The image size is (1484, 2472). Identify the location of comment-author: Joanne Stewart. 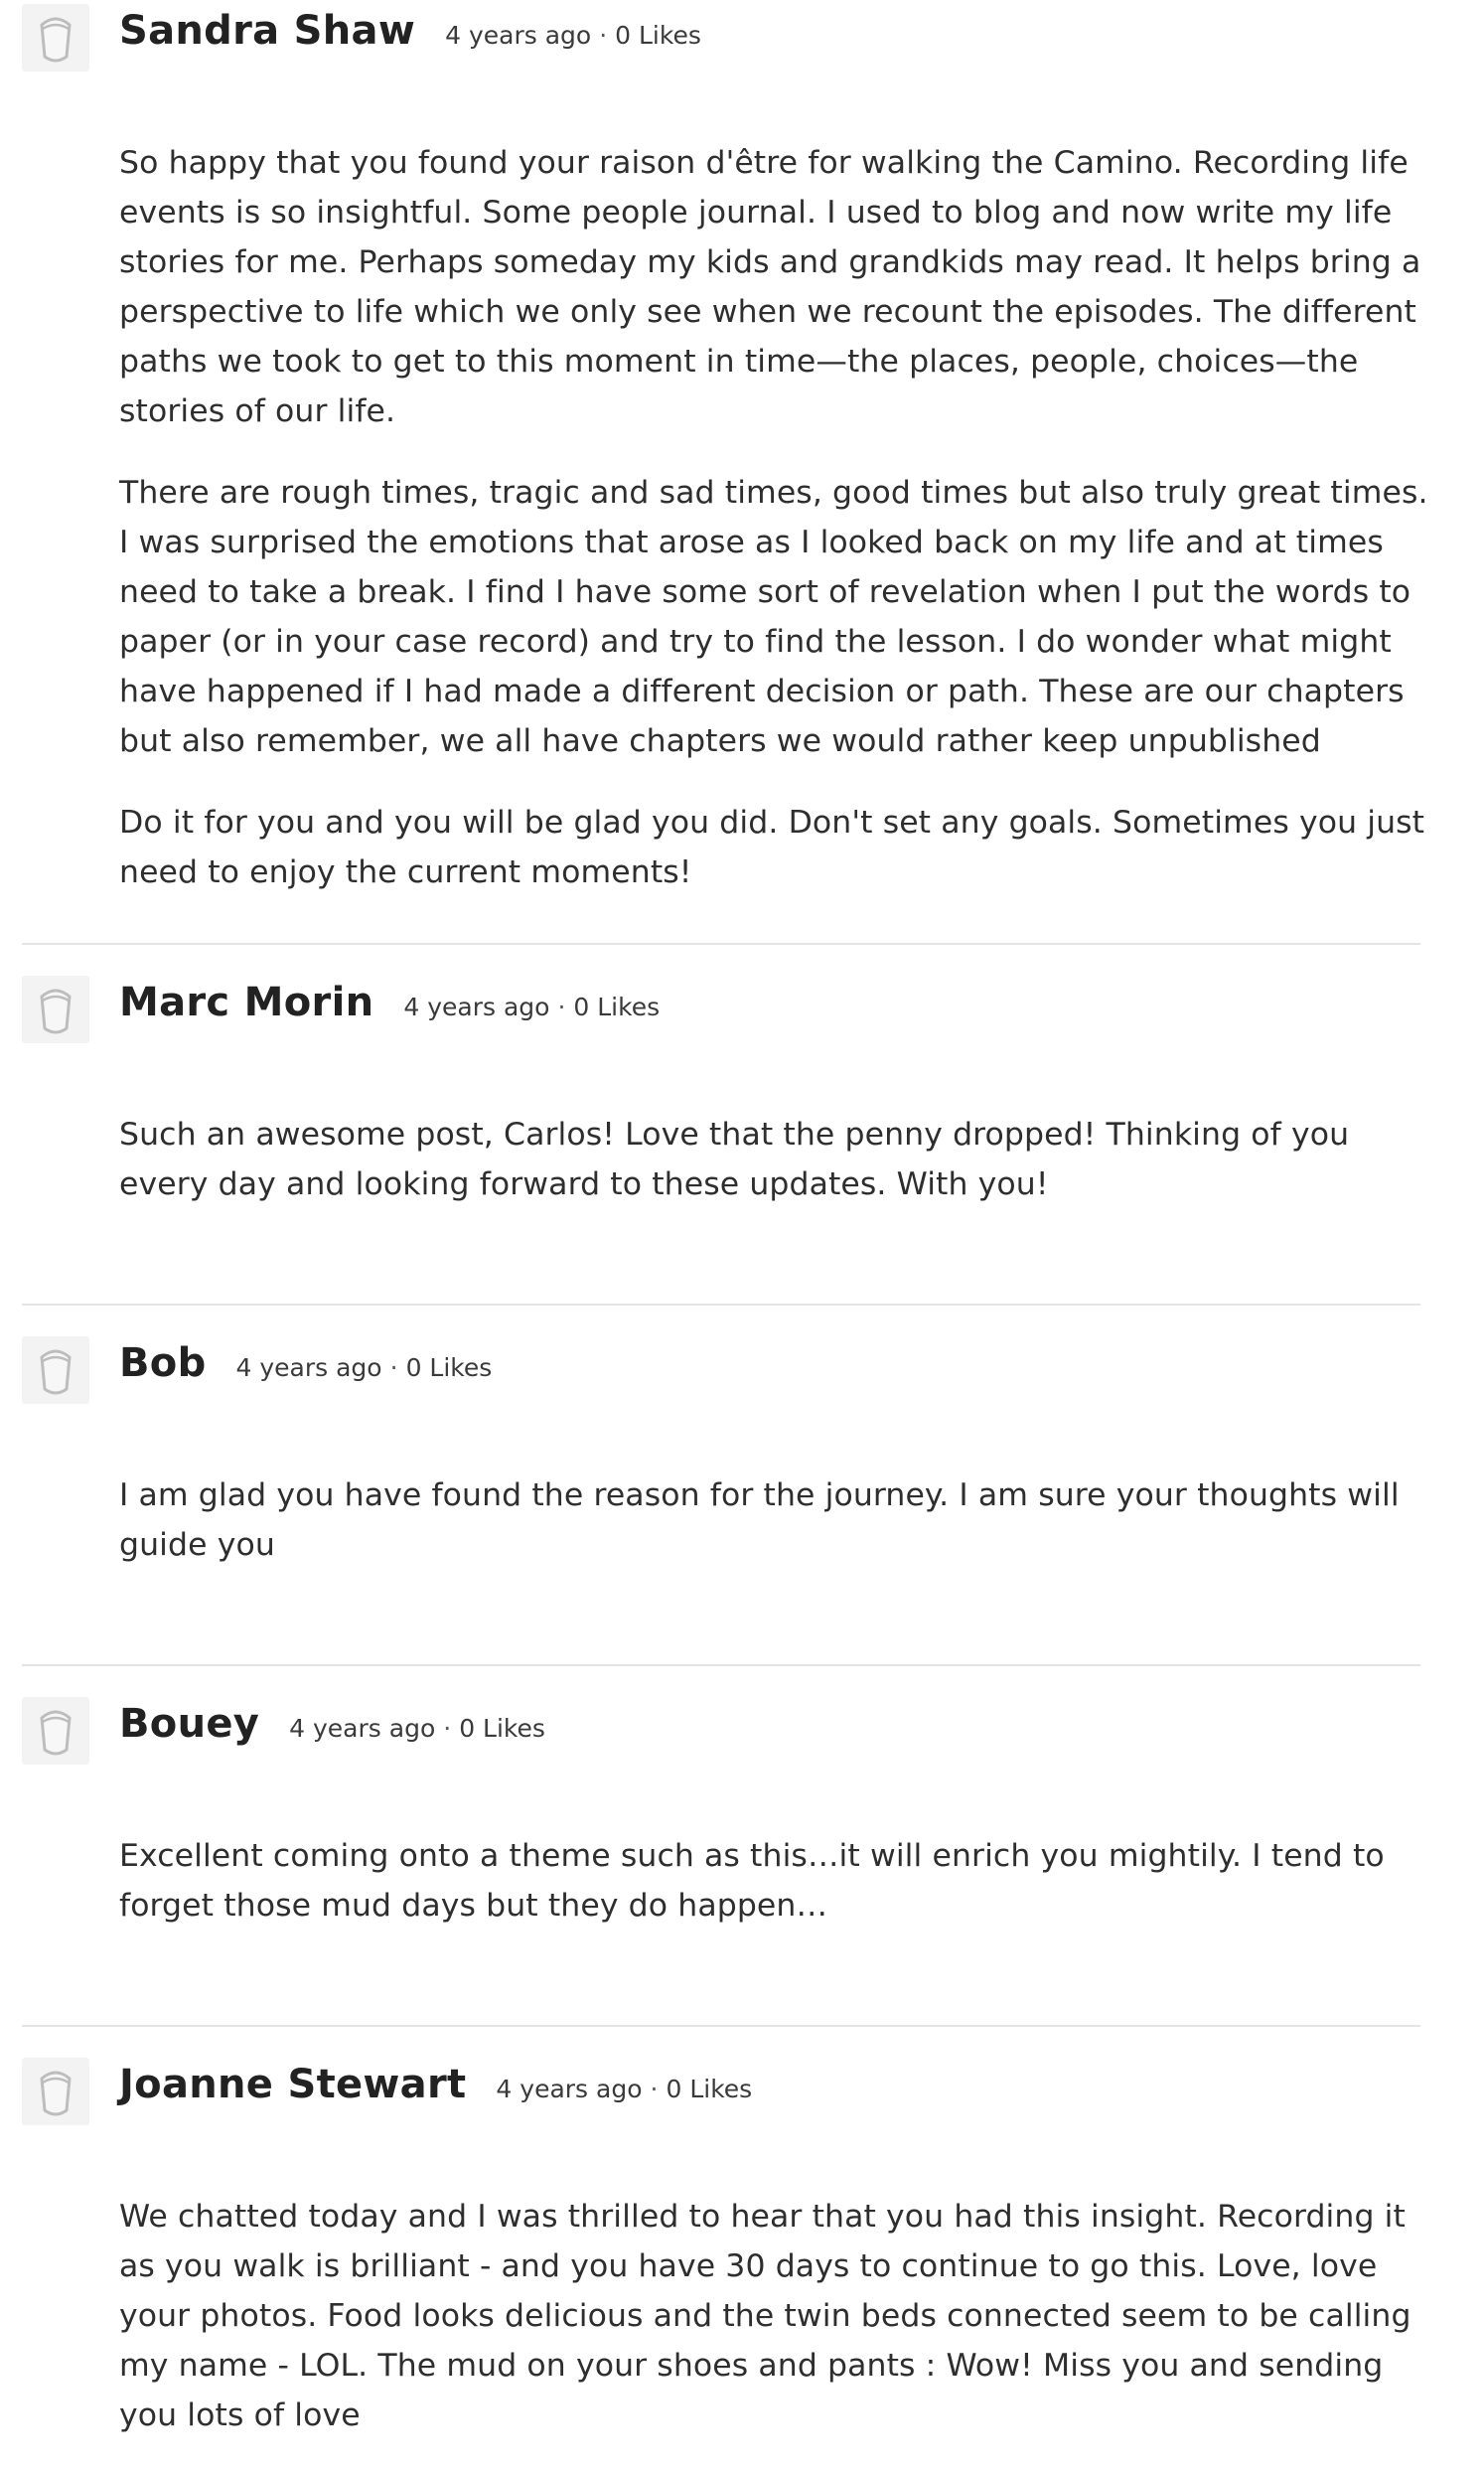
(292, 2084).